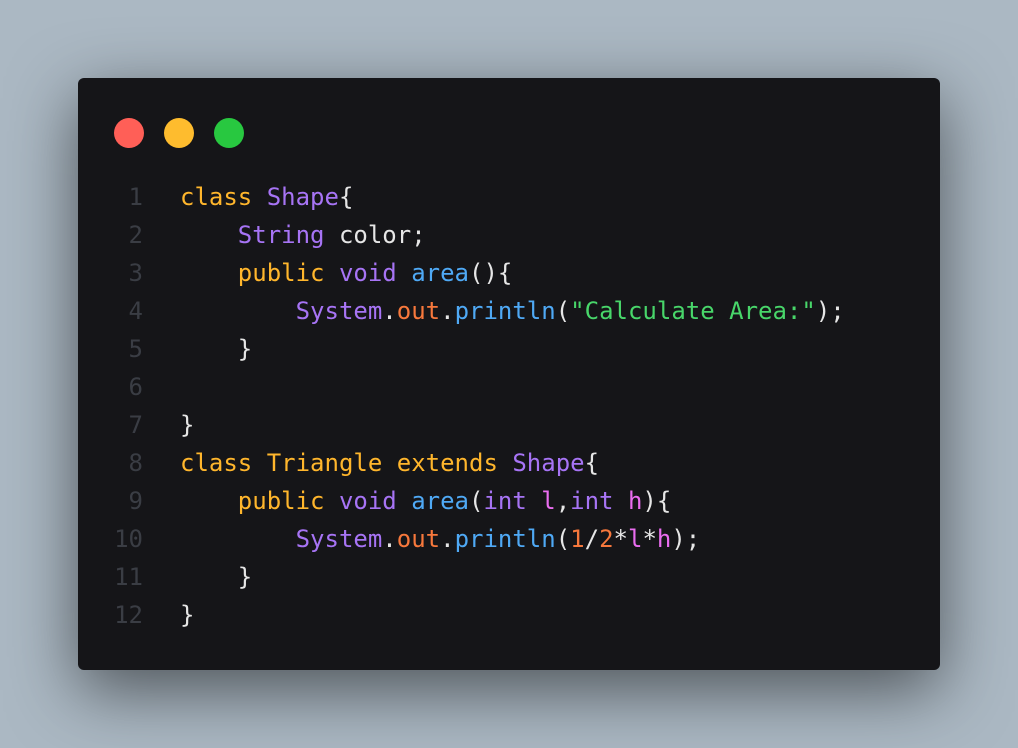  I want to click on line-number: 2, so click(135, 235).